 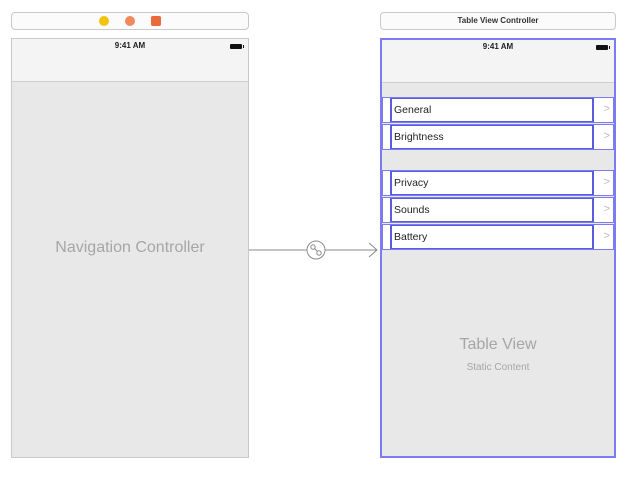 I want to click on table-cell: Brightness >, so click(x=498, y=137).